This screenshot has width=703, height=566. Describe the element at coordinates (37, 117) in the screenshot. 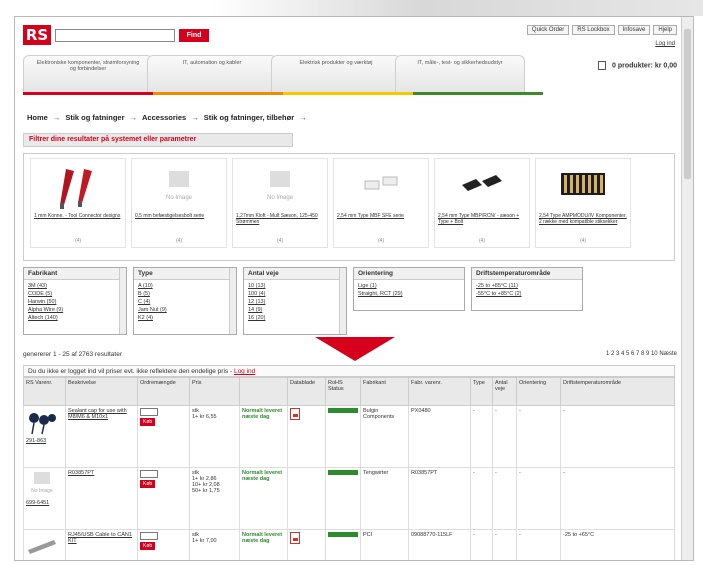

I see `breadcrumb-home: Home` at that location.